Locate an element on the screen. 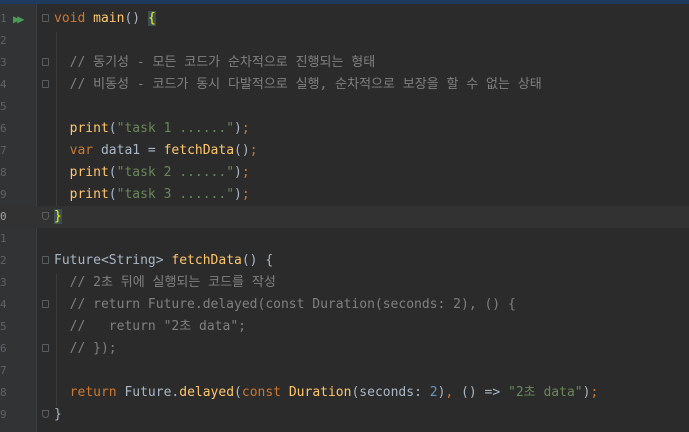 This screenshot has height=432, width=689. code-line: 7 var data1 = fetchData(); is located at coordinates (344, 151).